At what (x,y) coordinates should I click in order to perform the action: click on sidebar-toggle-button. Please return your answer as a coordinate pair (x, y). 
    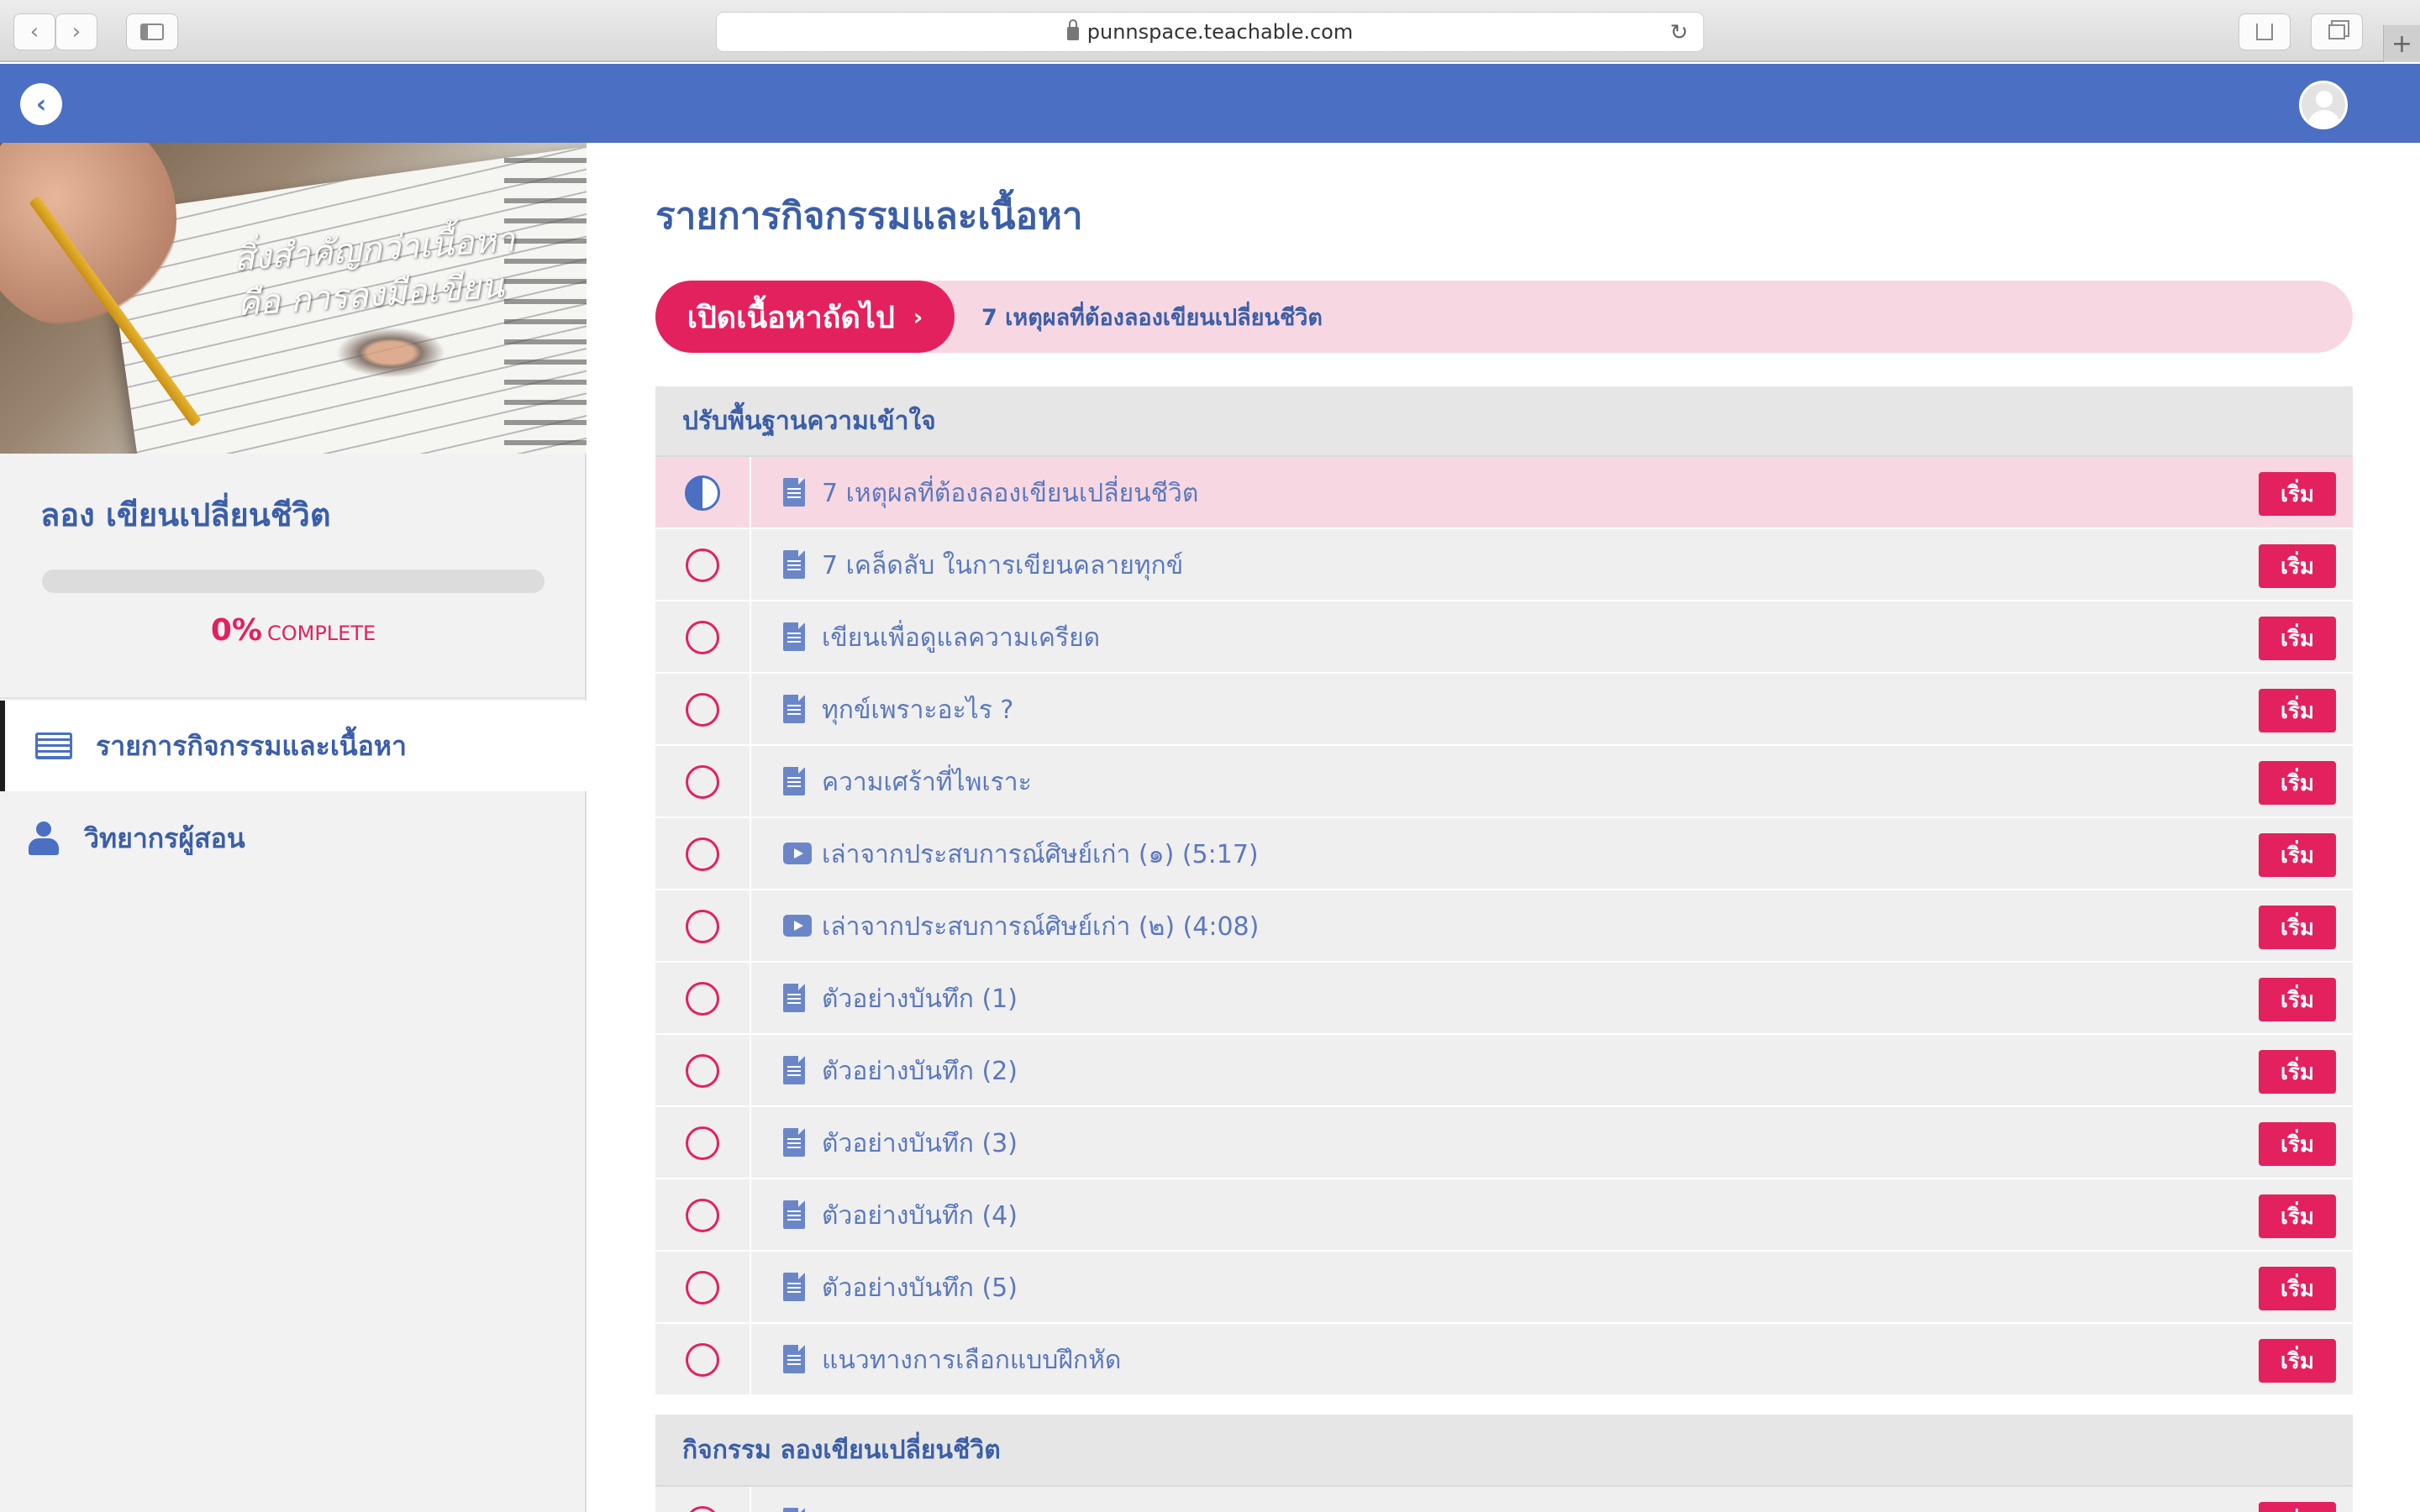
    Looking at the image, I should click on (152, 31).